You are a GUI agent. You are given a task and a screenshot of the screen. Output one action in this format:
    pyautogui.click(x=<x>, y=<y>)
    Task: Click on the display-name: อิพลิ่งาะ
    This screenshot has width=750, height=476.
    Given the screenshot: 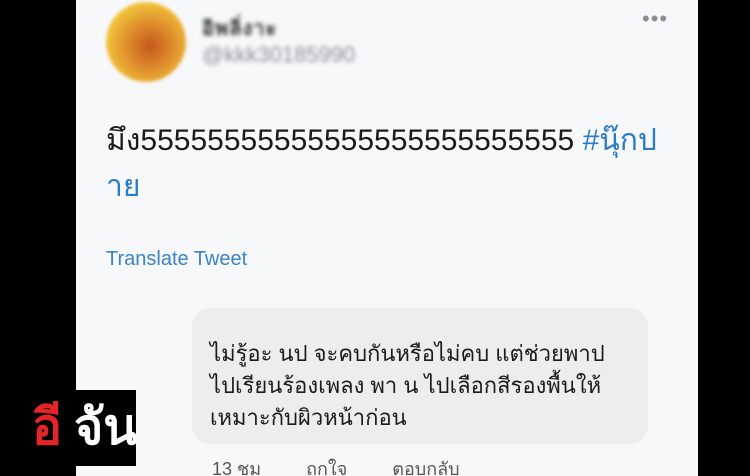 What is the action you would take?
    pyautogui.click(x=239, y=28)
    